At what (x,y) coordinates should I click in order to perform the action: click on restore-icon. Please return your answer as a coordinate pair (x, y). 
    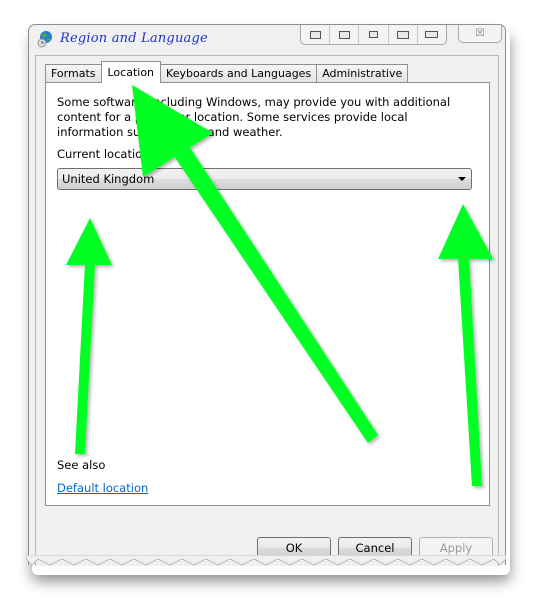
    Looking at the image, I should click on (344, 34).